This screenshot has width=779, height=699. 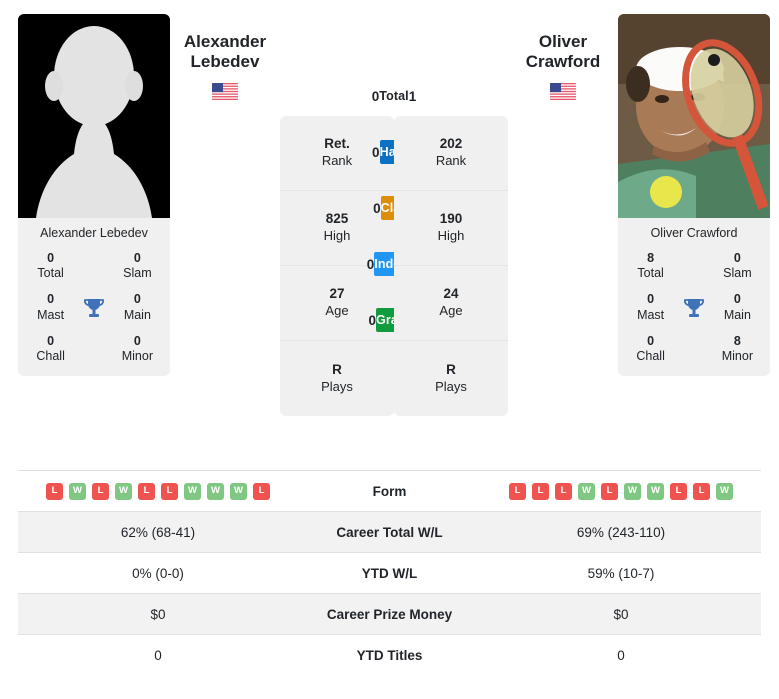 I want to click on left-value: 0% (0-0), so click(x=158, y=573).